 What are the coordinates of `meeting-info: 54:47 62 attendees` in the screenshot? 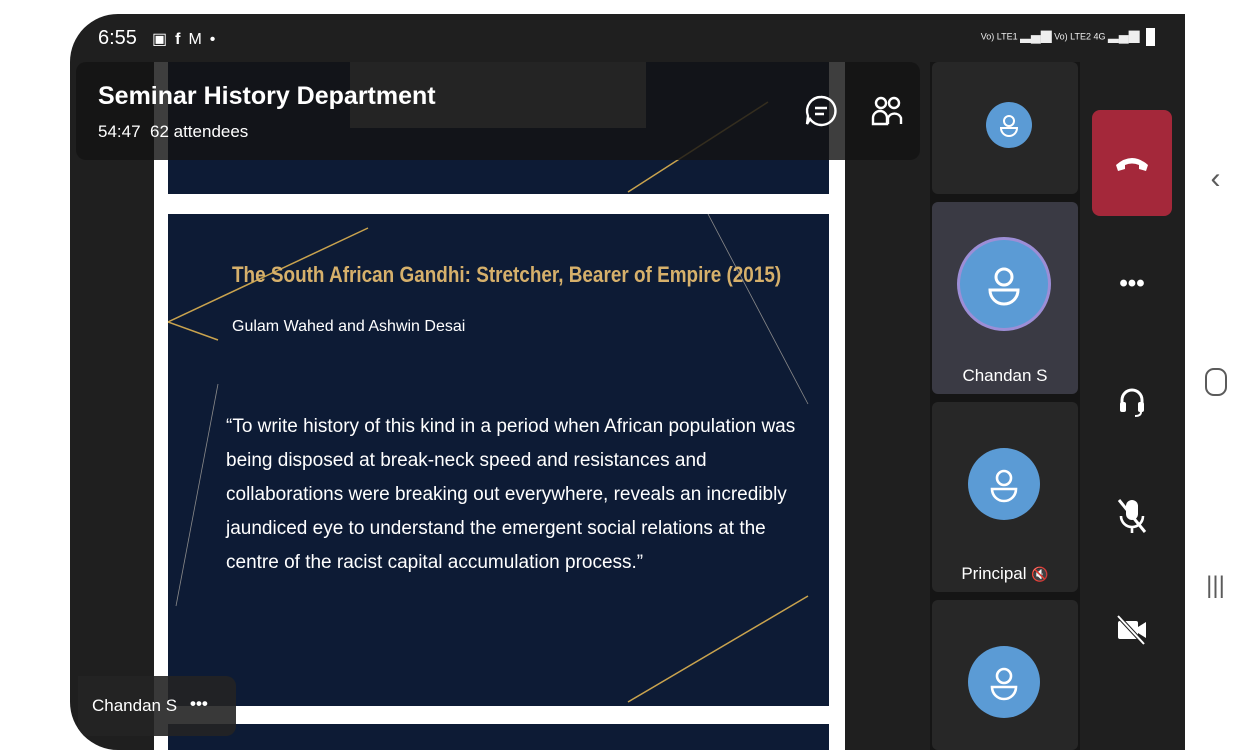 It's located at (173, 132).